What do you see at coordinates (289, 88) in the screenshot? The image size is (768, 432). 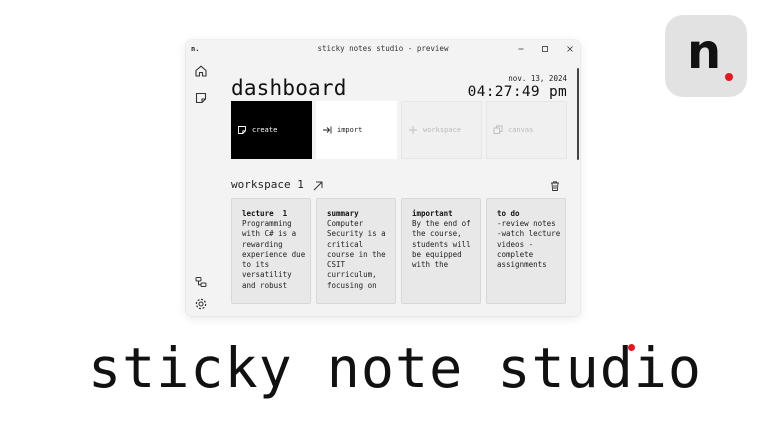 I see `page-title: dashboard` at bounding box center [289, 88].